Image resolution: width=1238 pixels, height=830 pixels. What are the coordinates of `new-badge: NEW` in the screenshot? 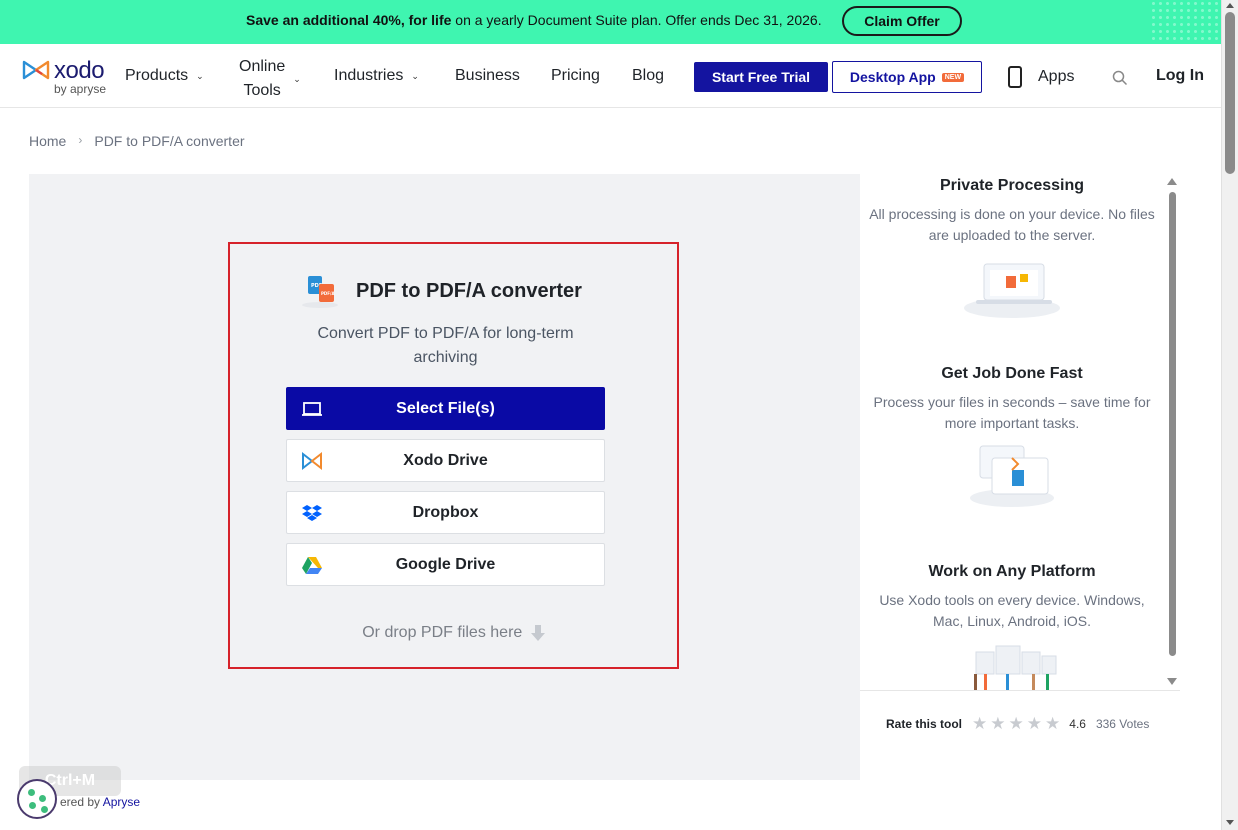 It's located at (953, 77).